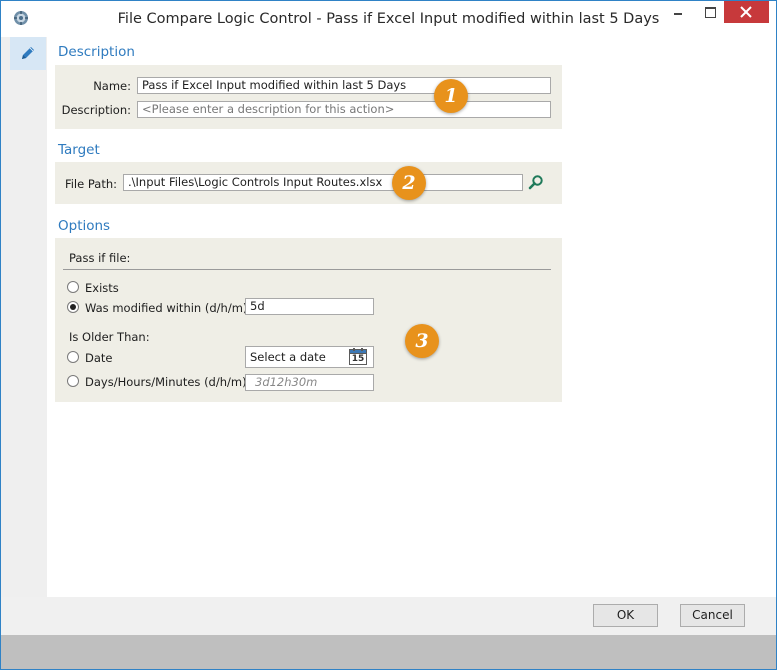 The height and width of the screenshot is (670, 777). I want to click on modified-within-input: 5d, so click(309, 306).